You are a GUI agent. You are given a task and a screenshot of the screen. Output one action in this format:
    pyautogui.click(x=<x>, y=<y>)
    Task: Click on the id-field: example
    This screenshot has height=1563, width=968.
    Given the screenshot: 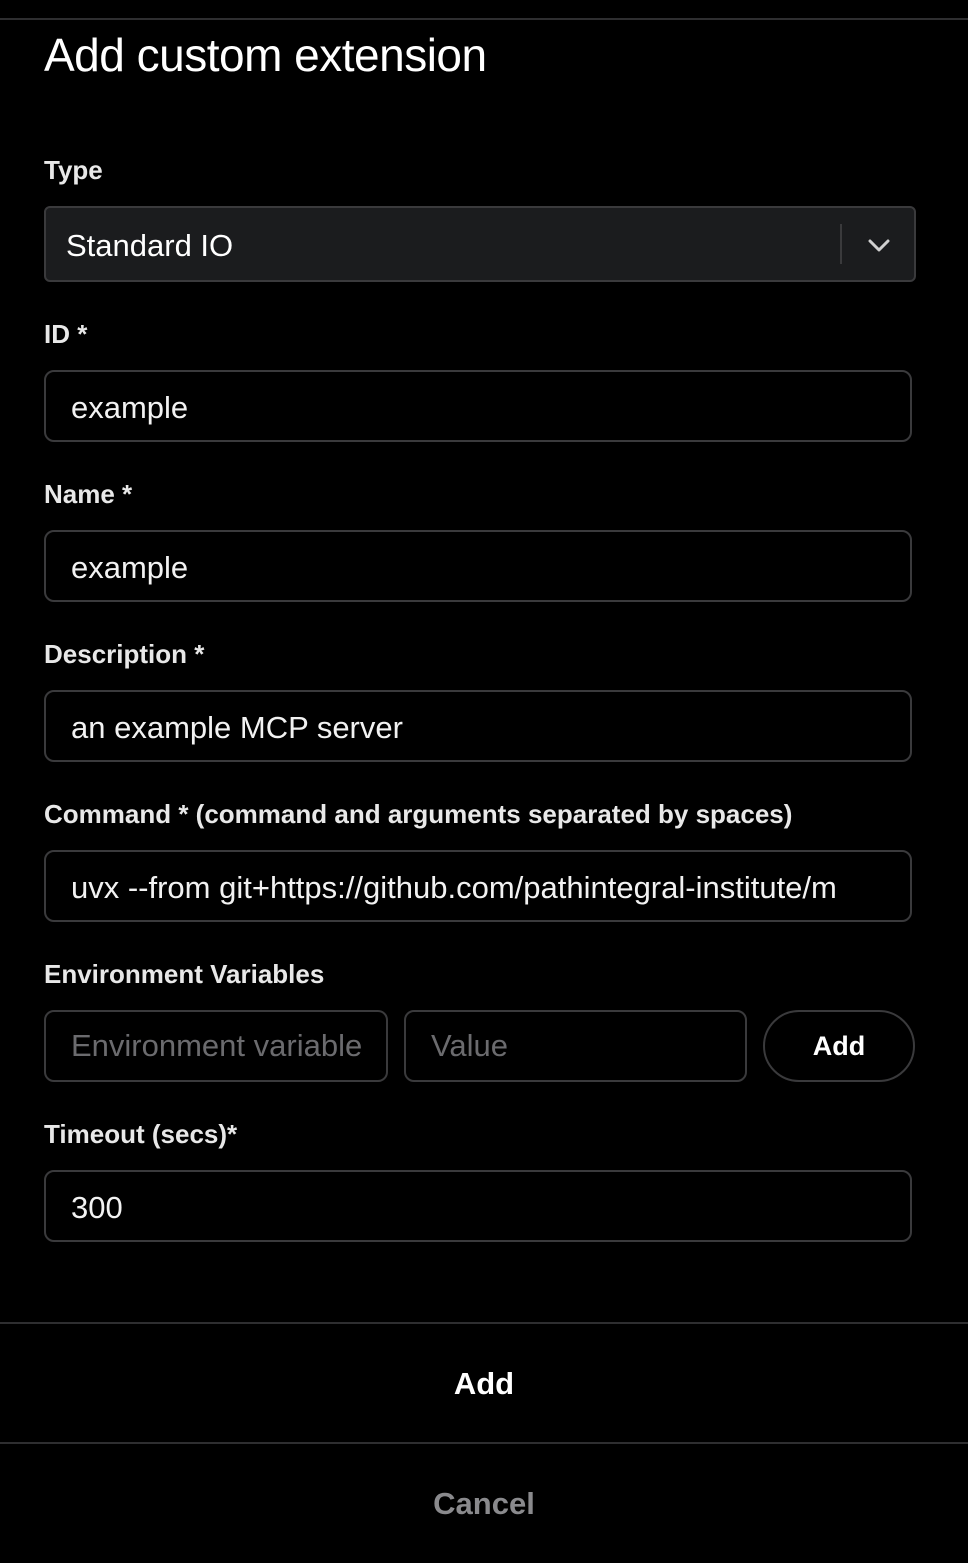 What is the action you would take?
    pyautogui.click(x=478, y=406)
    